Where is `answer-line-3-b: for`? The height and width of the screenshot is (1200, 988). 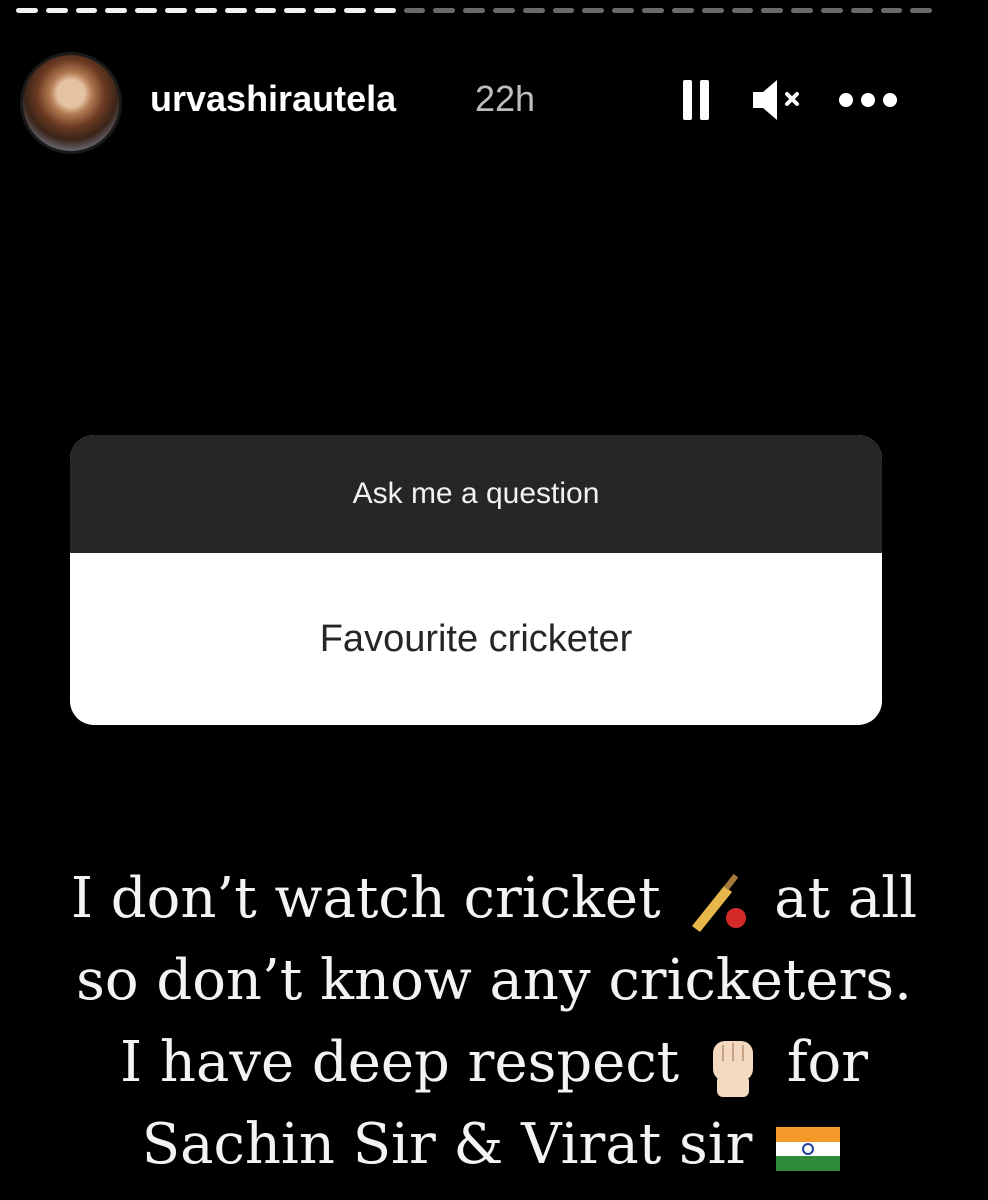
answer-line-3-b: for is located at coordinates (827, 1062).